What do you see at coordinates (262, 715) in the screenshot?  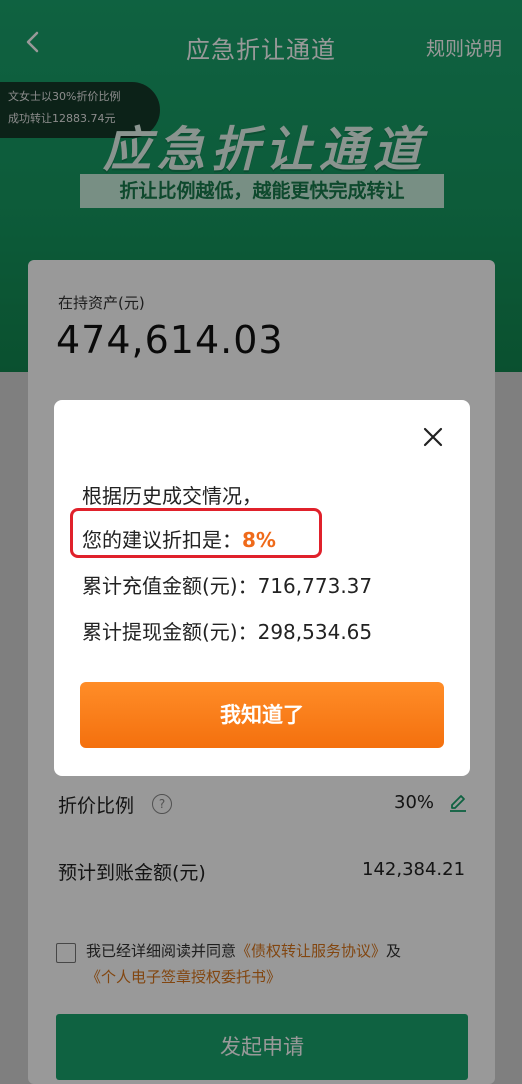 I see `acknowledge-button: 我知道了` at bounding box center [262, 715].